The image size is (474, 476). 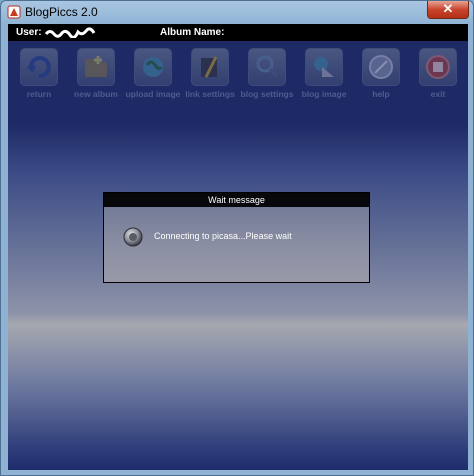 I want to click on dialog-message: Connecting to picasa...Please wait, so click(x=223, y=236).